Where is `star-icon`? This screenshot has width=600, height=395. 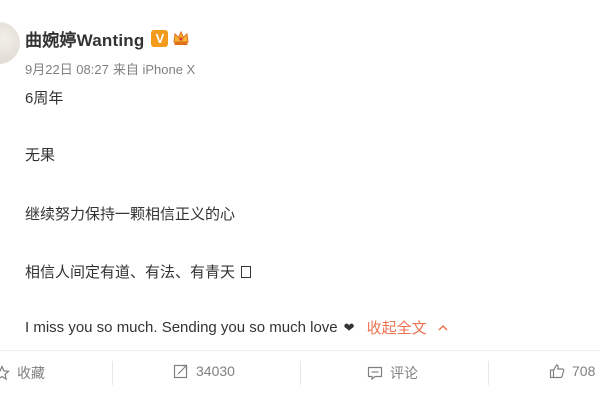 star-icon is located at coordinates (5, 373).